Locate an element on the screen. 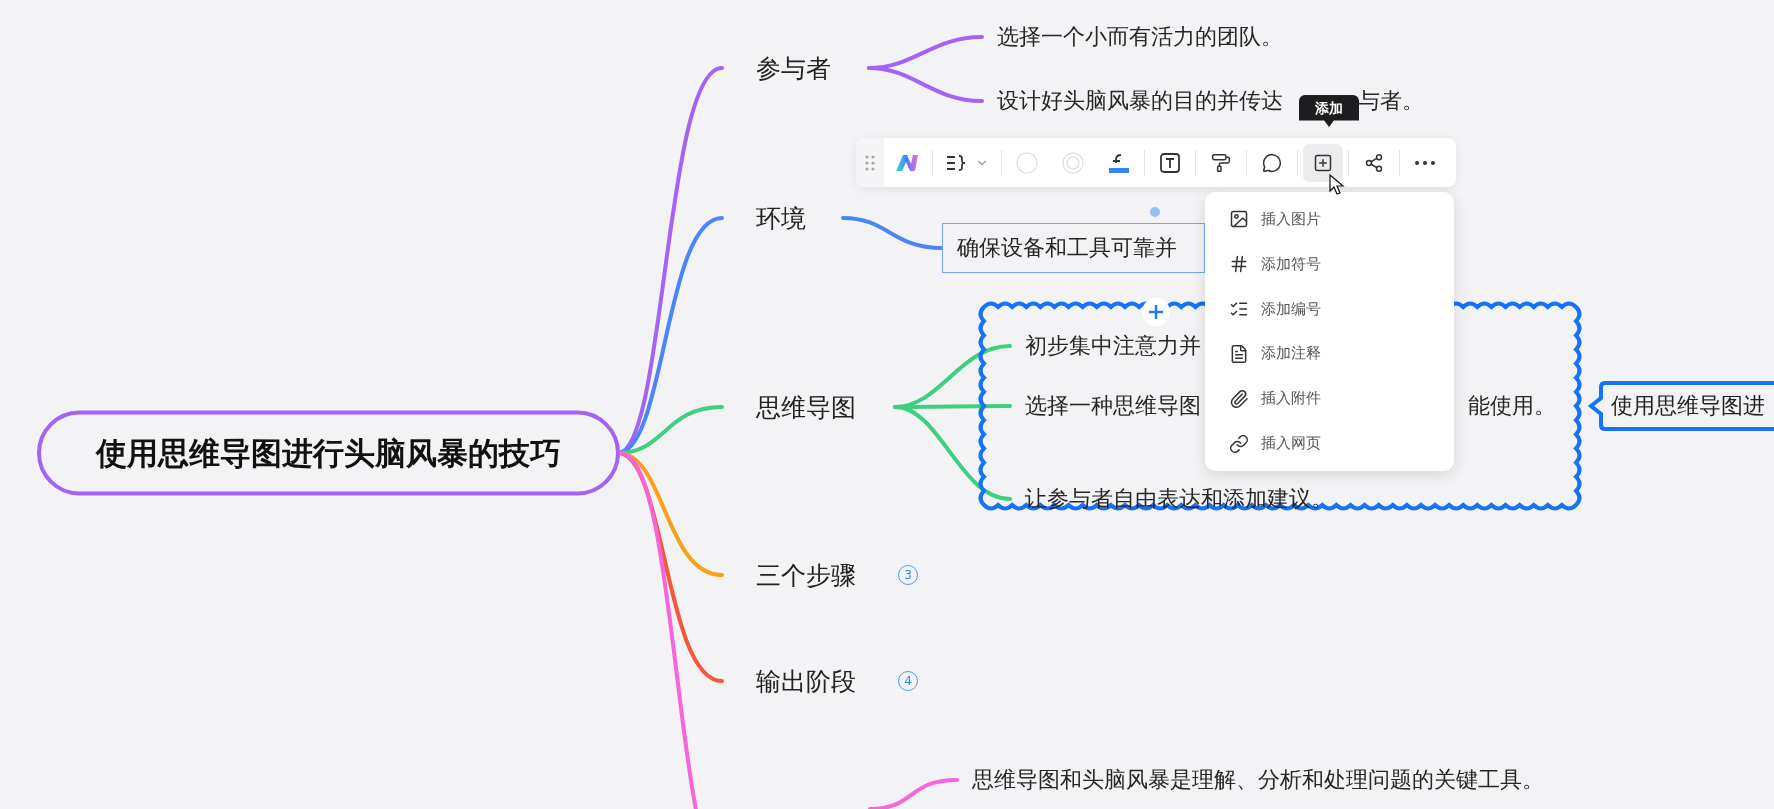 The width and height of the screenshot is (1774, 809). drag-grip is located at coordinates (870, 162).